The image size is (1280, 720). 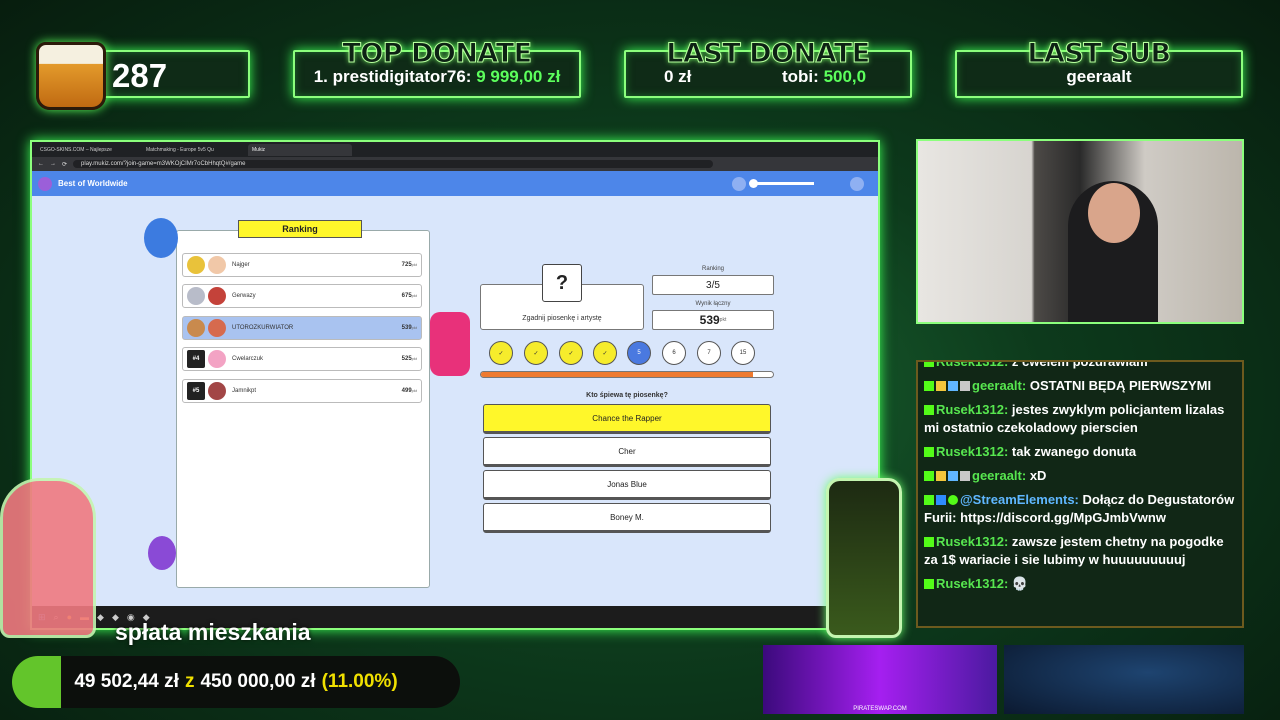 I want to click on tab-mukiz: Mukiz, so click(x=300, y=149).